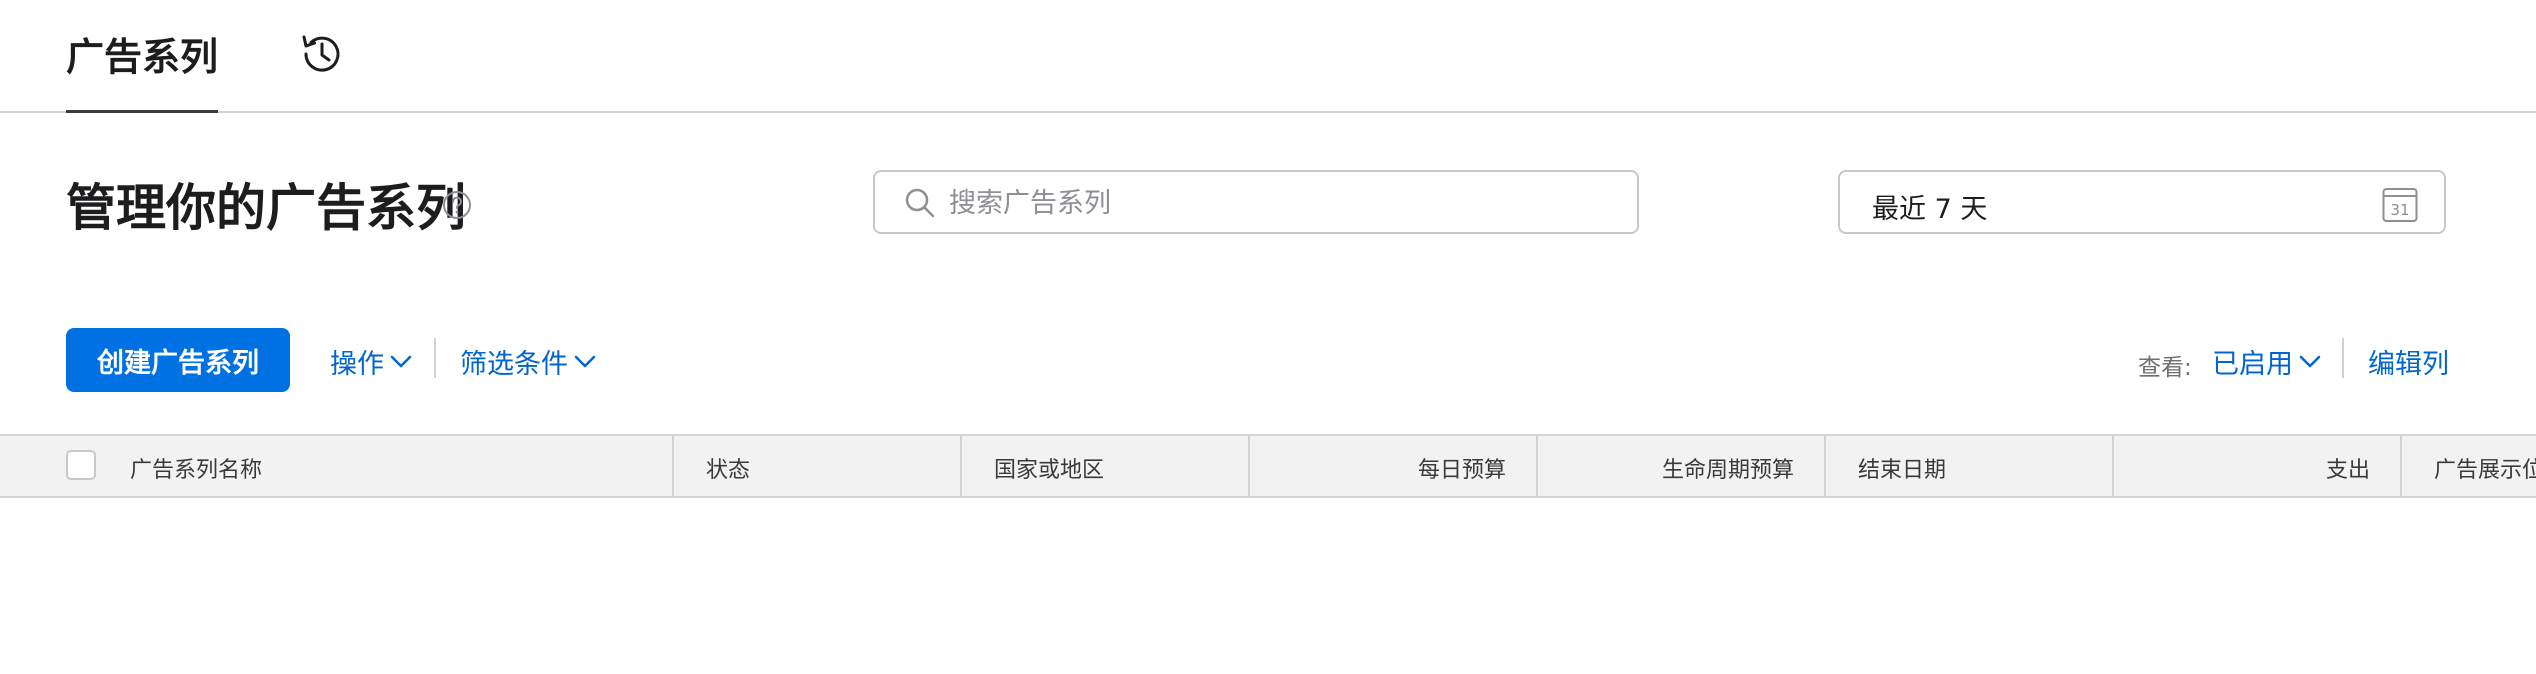 The height and width of the screenshot is (674, 2536). I want to click on filters-label: 筛选条件, so click(514, 364).